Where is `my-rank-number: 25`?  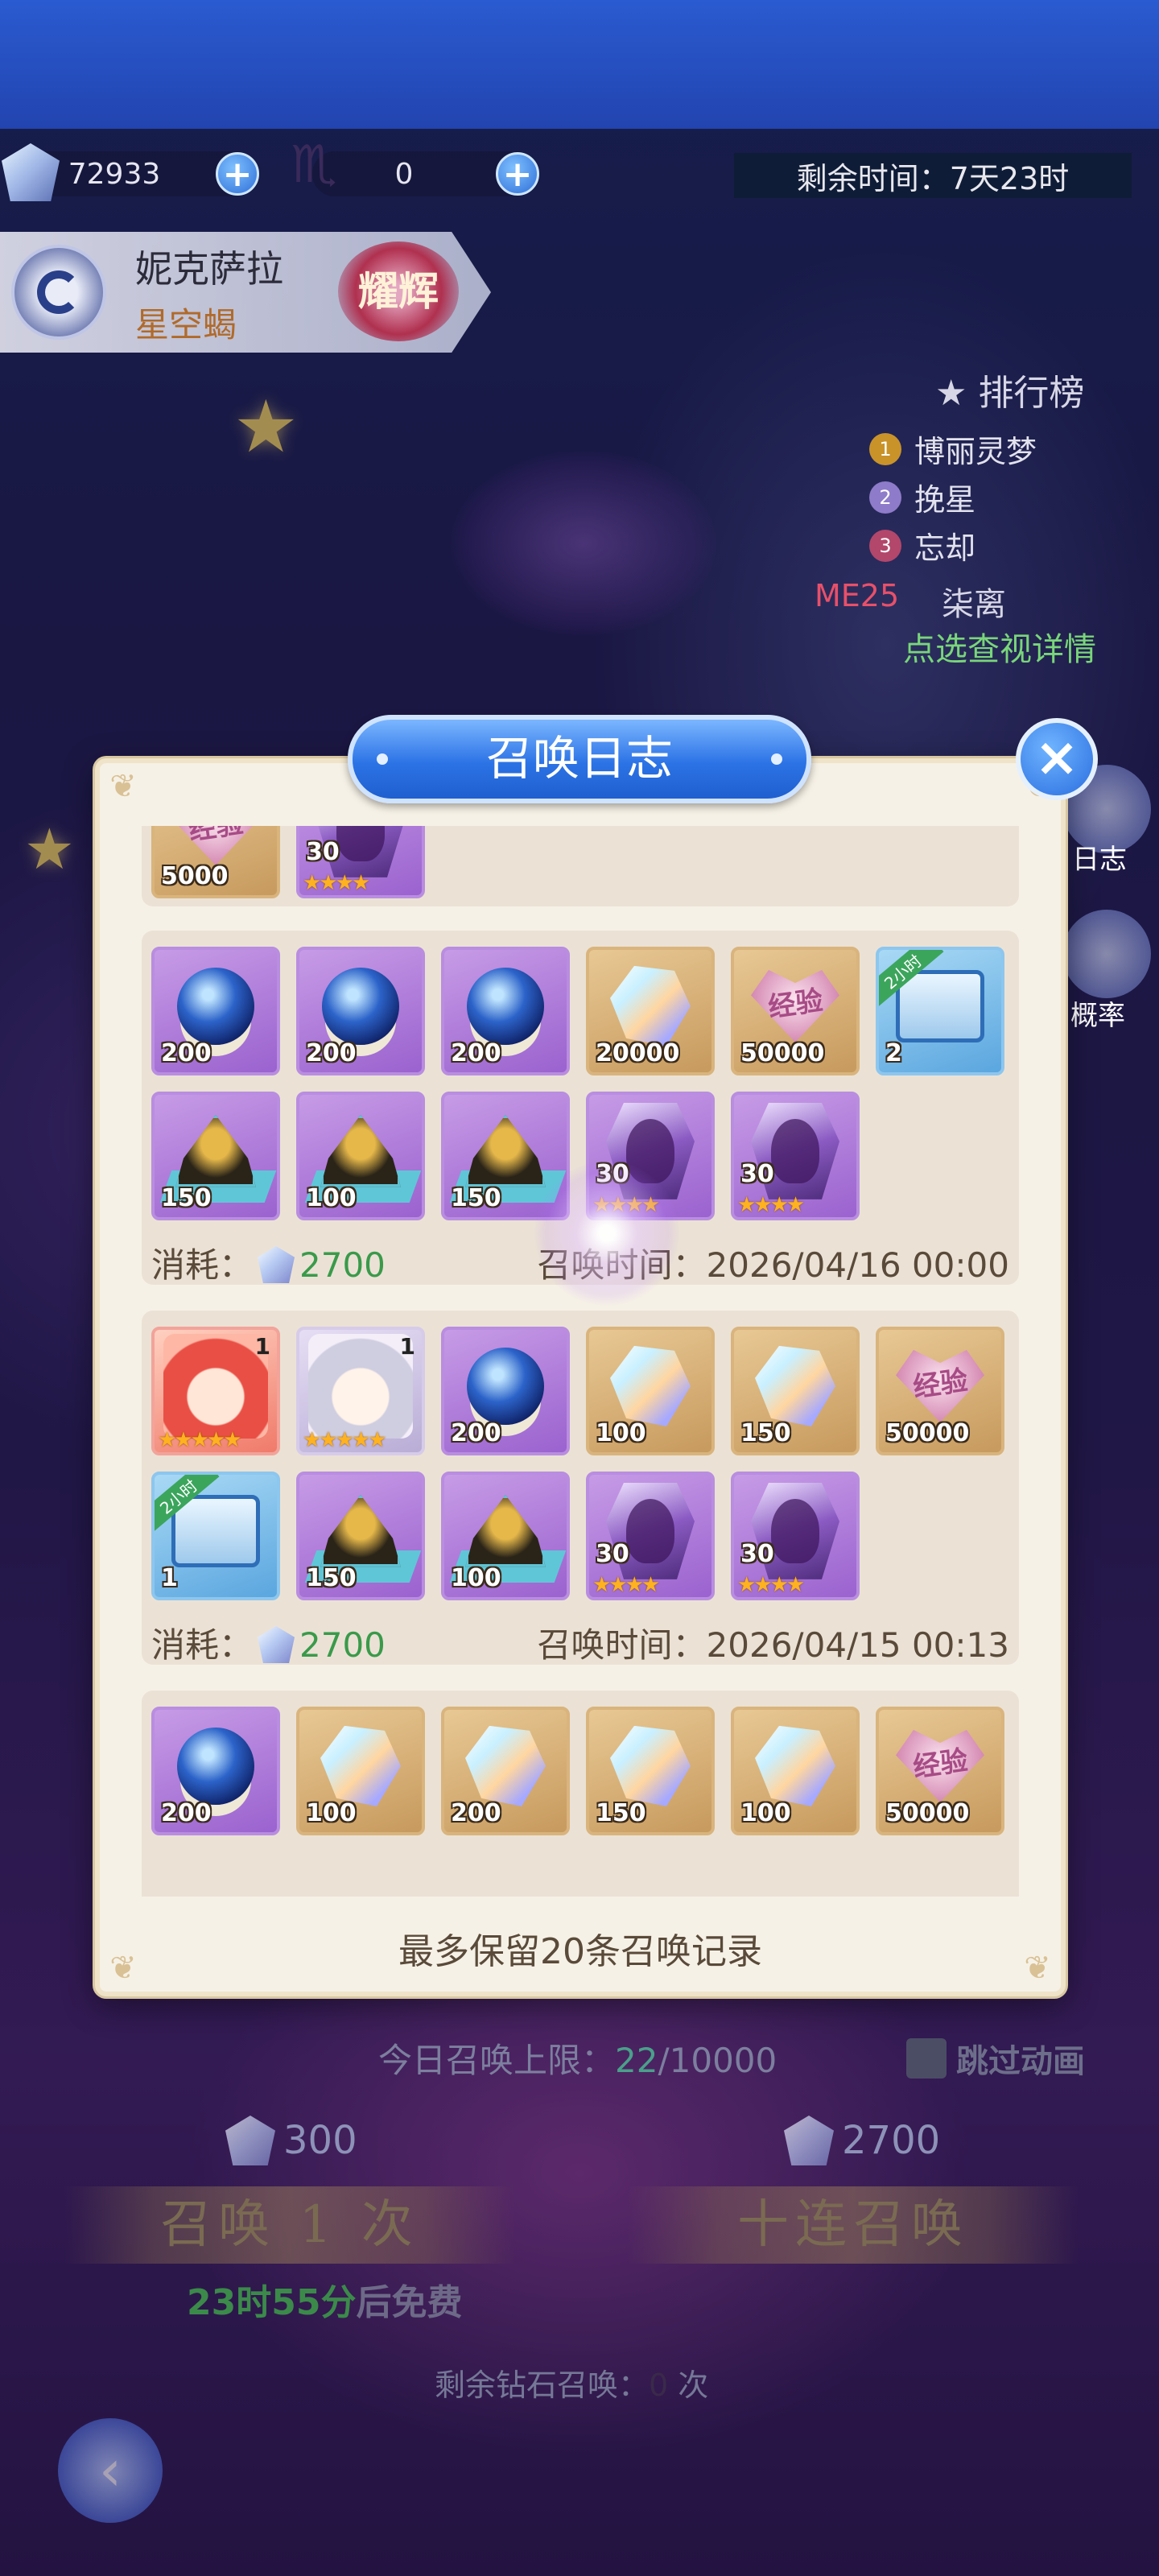 my-rank-number: 25 is located at coordinates (880, 595).